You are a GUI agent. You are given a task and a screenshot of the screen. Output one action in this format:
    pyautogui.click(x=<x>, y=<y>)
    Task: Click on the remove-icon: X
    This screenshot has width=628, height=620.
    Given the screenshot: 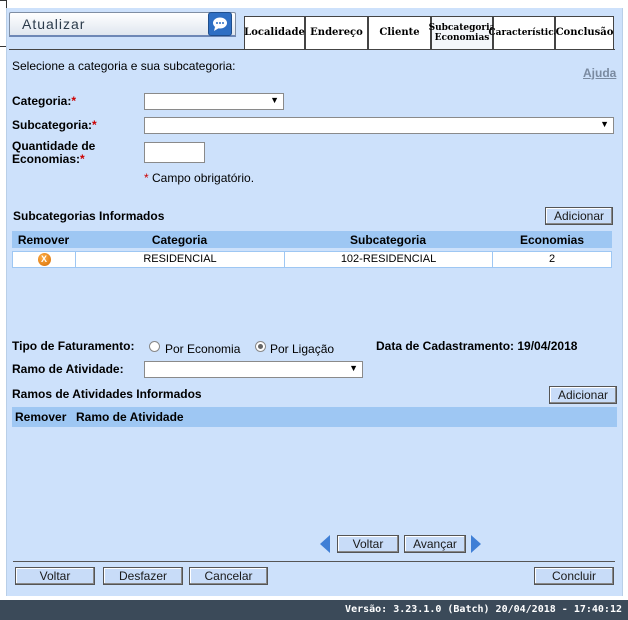 What is the action you would take?
    pyautogui.click(x=44, y=259)
    